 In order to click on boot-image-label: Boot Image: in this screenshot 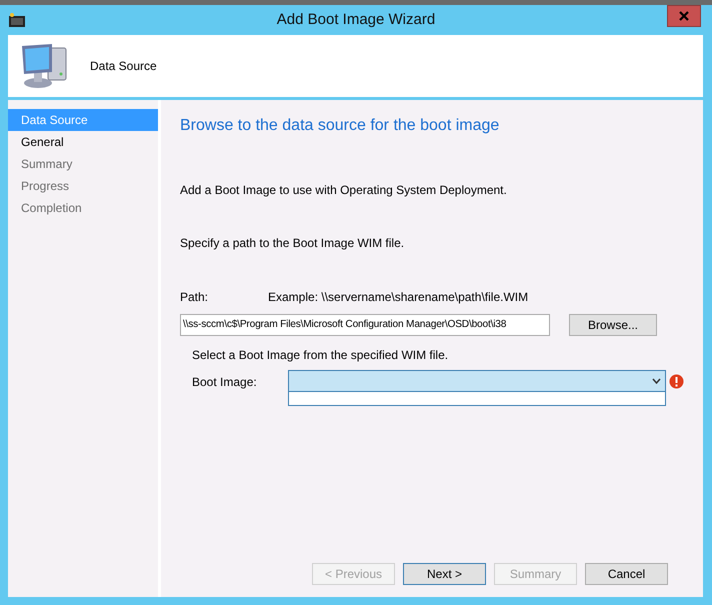, I will do `click(225, 382)`.